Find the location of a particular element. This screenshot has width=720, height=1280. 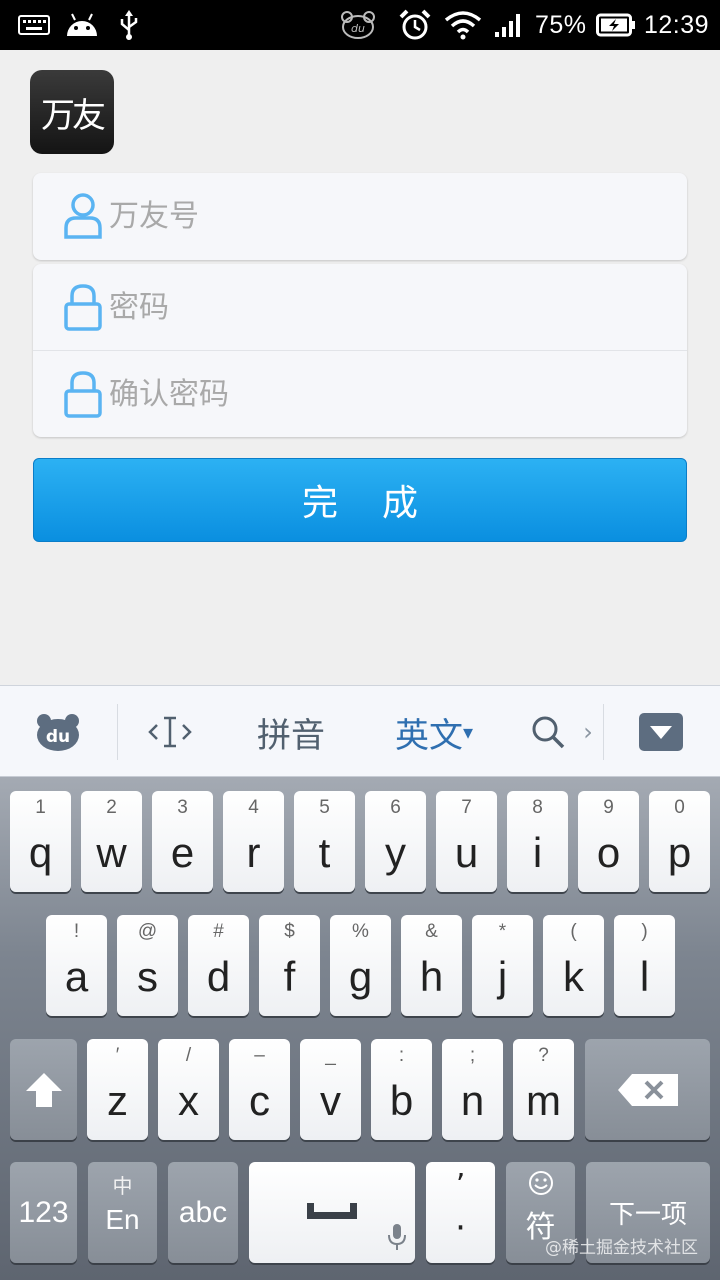

ime-toolbar: du 拼音 英文 ▾ › is located at coordinates (360, 731).